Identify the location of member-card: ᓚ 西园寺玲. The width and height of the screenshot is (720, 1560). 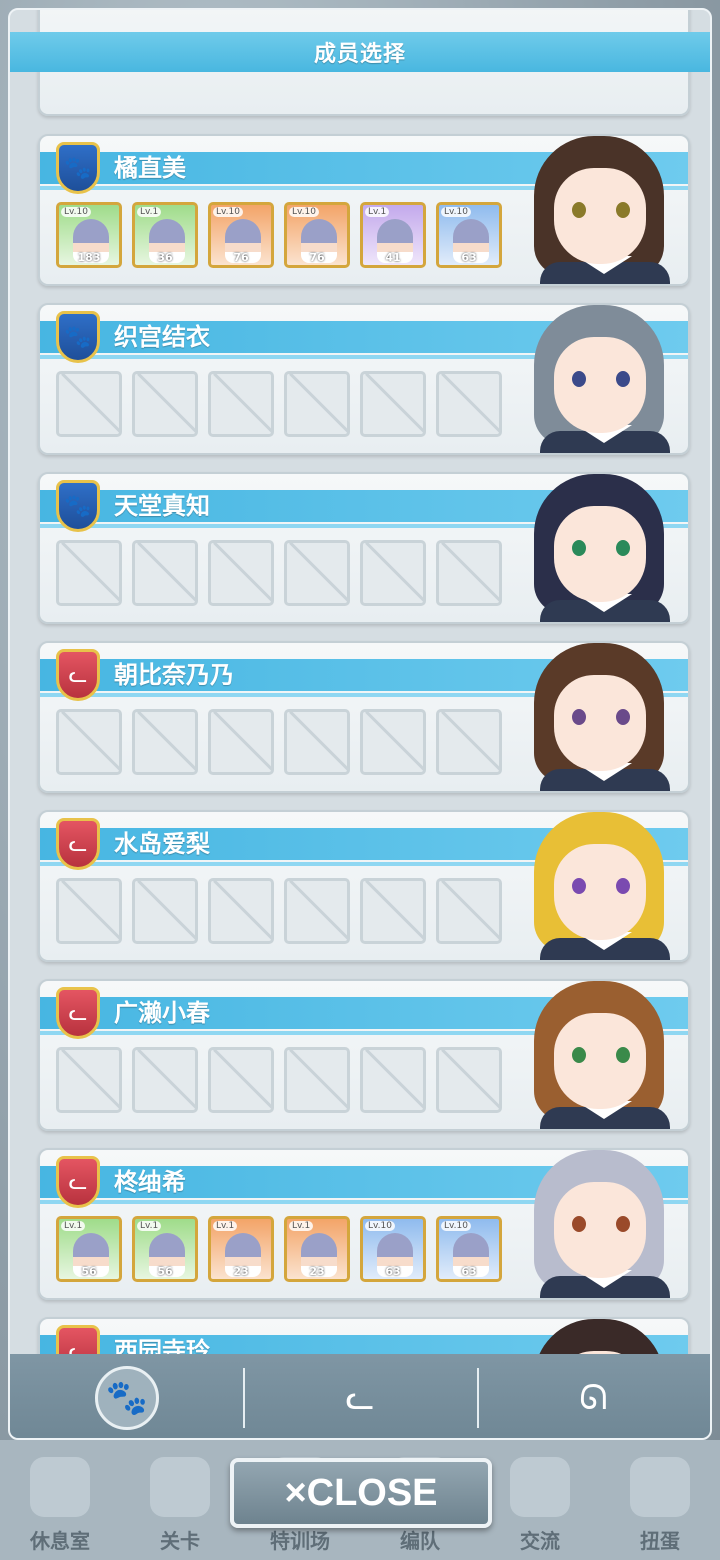
(364, 1335).